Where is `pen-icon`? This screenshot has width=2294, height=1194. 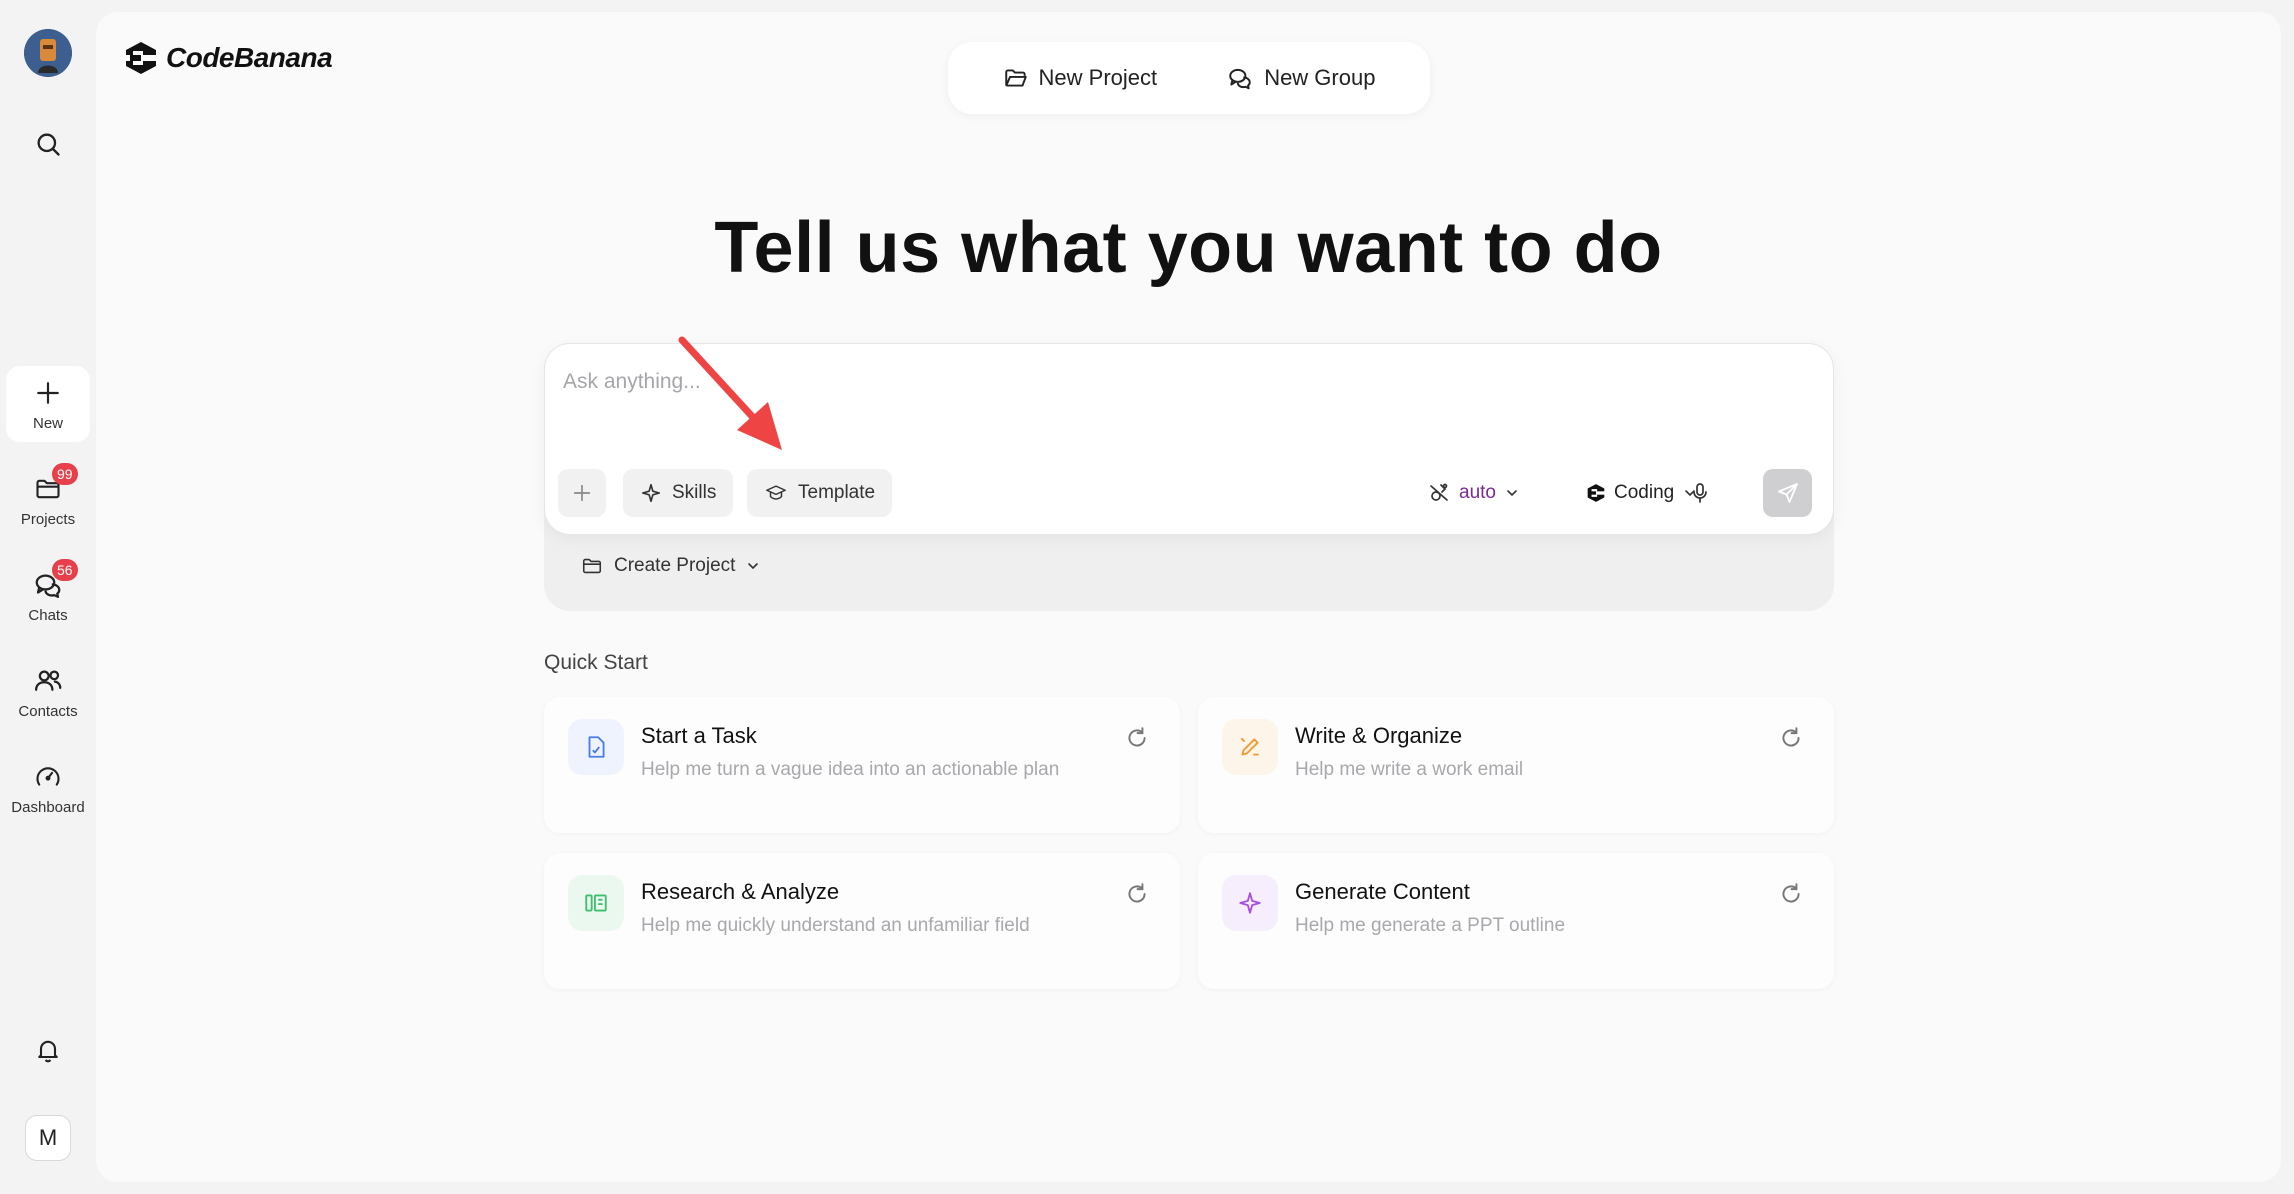
pen-icon is located at coordinates (1249, 746).